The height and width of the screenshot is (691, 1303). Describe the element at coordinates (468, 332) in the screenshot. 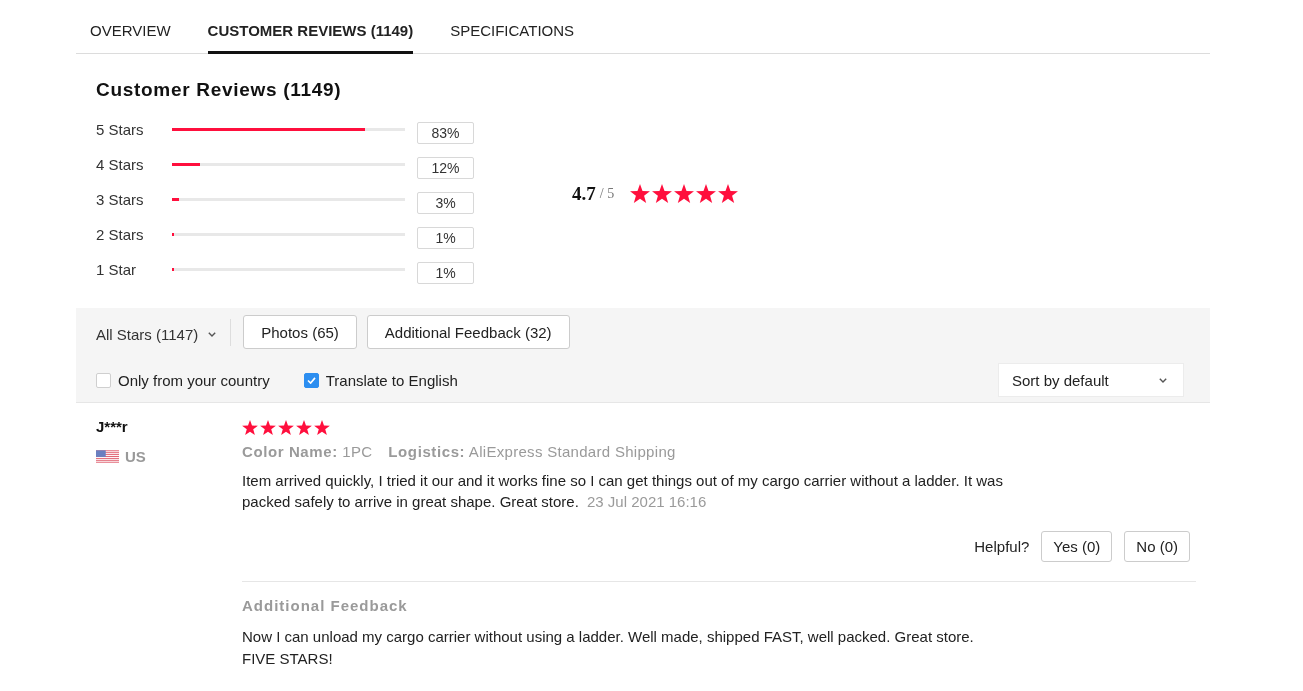

I see `filter-button: Additional Feedback (32)` at that location.